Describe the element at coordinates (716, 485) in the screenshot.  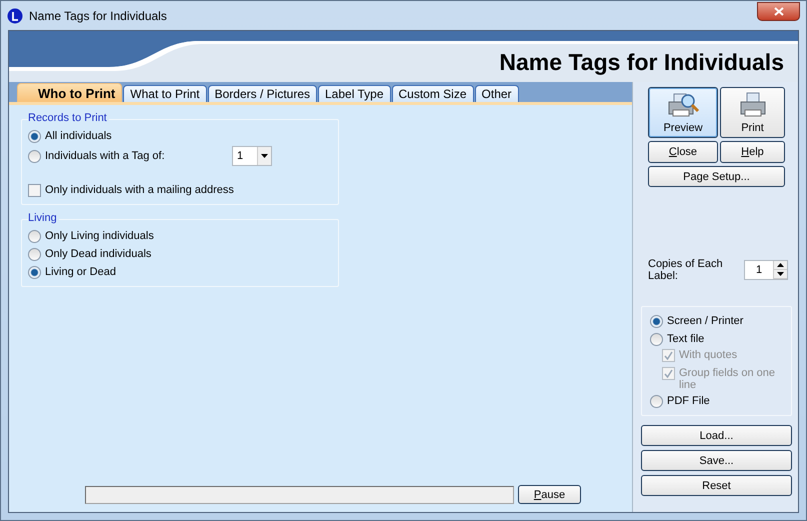
I see `reset-button: Reset` at that location.